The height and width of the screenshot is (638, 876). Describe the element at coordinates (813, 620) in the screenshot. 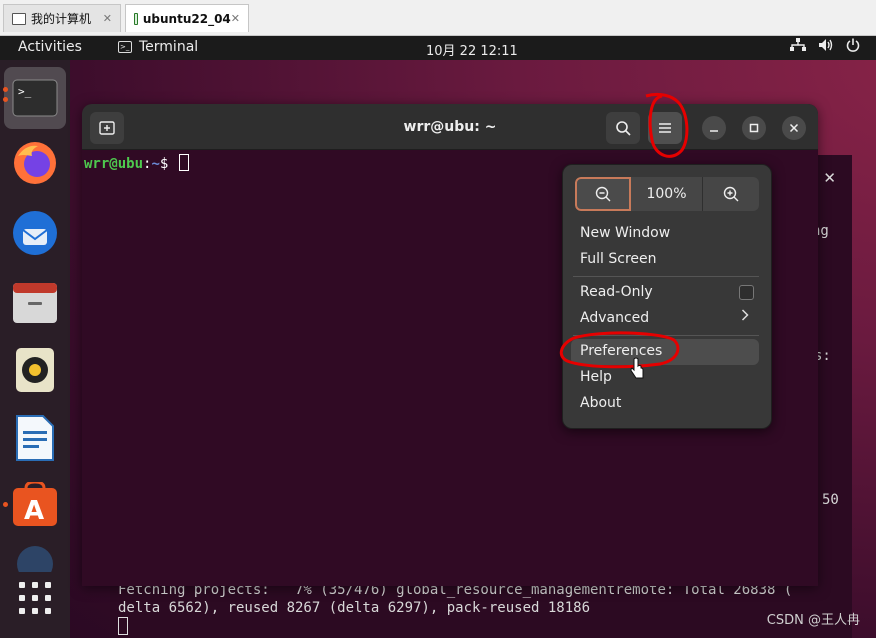

I see `watermark: CSDN @王人冉` at that location.